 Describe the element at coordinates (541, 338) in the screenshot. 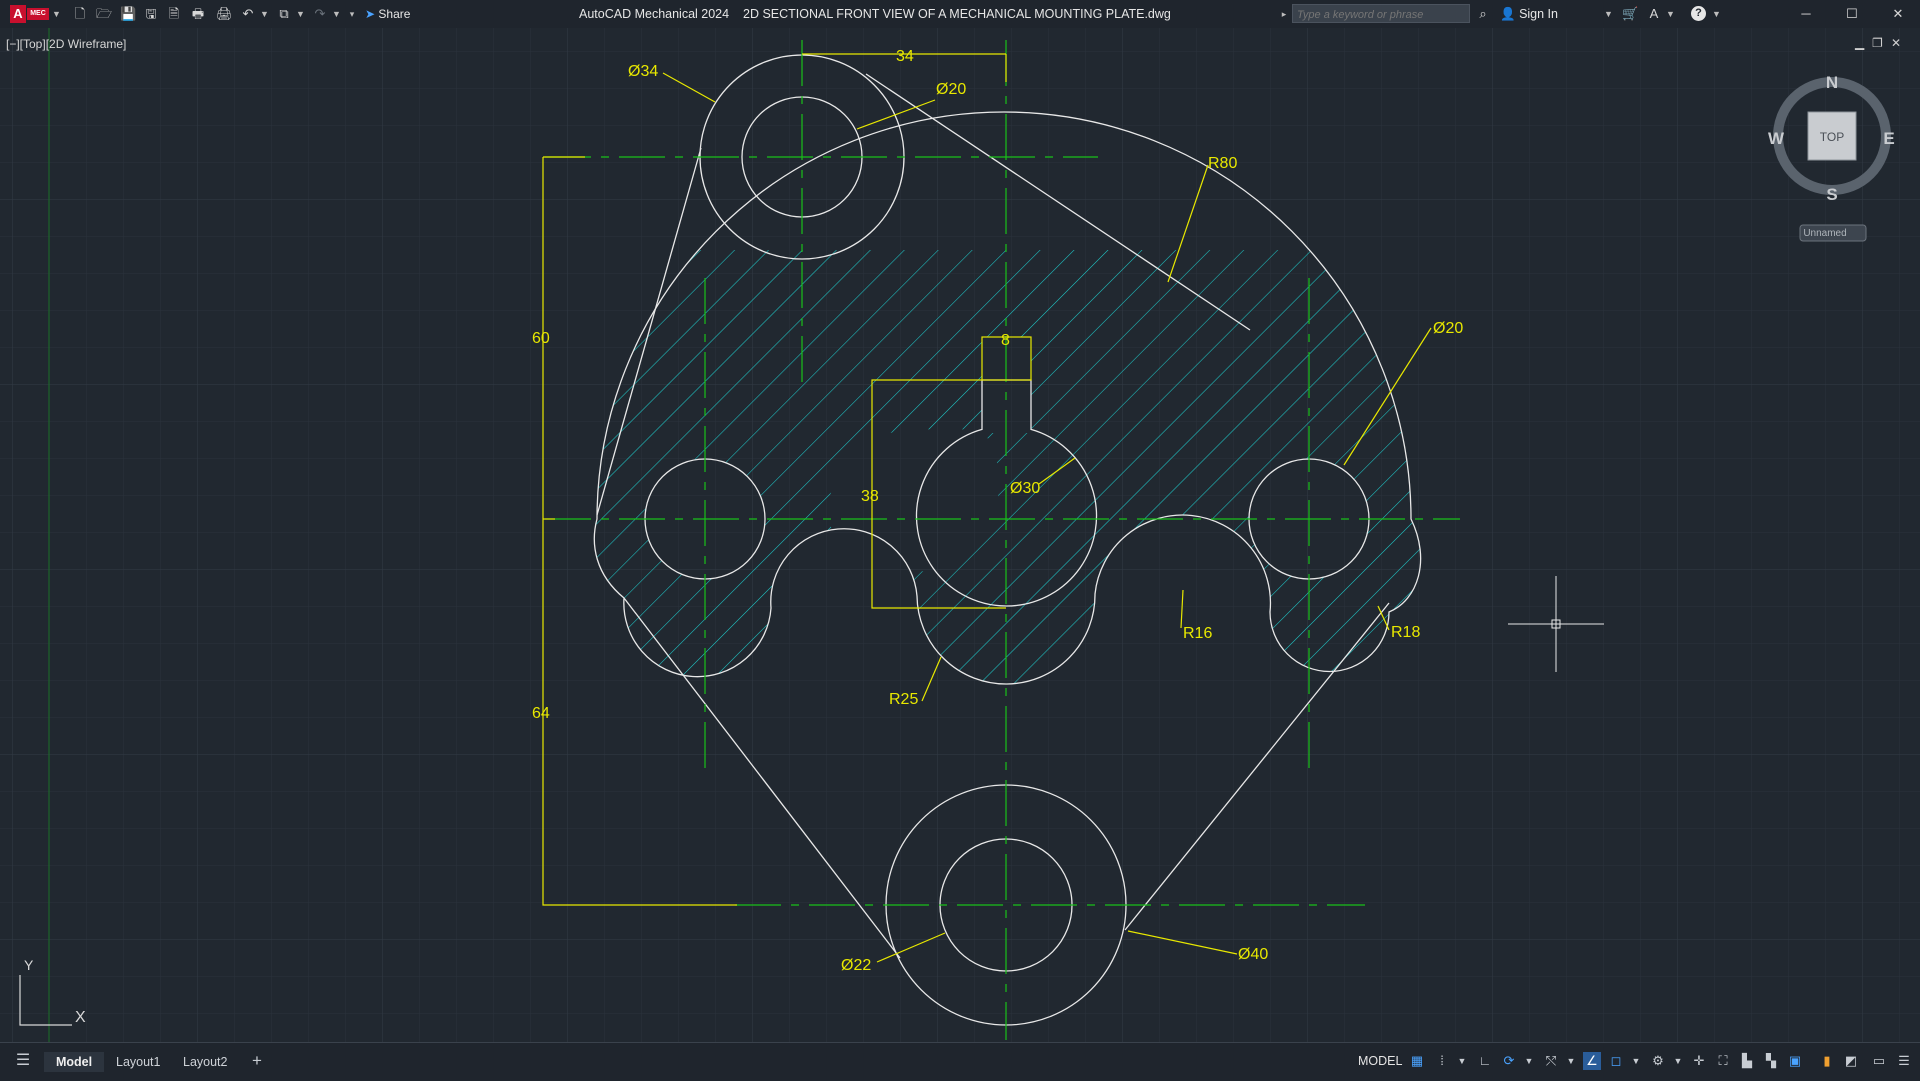

I see `dim-60: 60` at that location.